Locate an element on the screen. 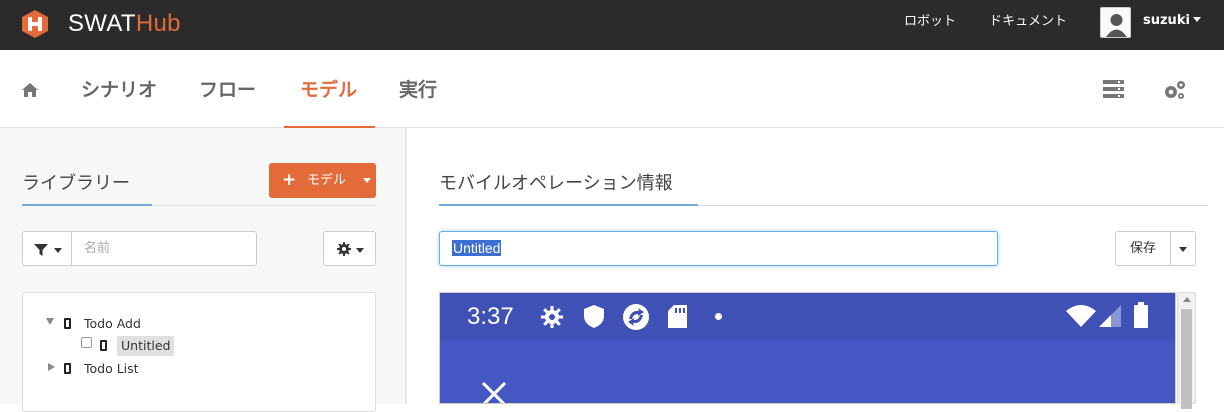  device-scrollbar is located at coordinates (1186, 350).